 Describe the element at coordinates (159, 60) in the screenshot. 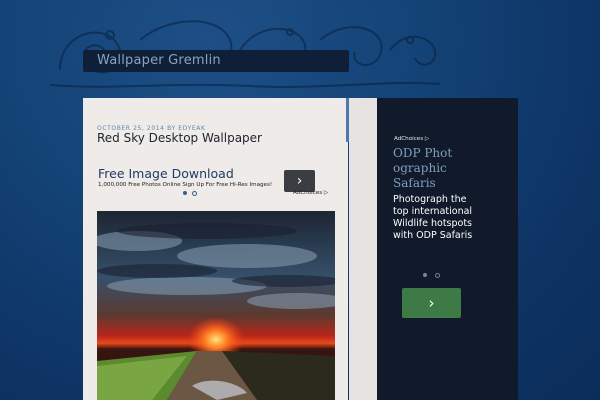

I see `site-title-link: Wallpaper Gremlin` at that location.